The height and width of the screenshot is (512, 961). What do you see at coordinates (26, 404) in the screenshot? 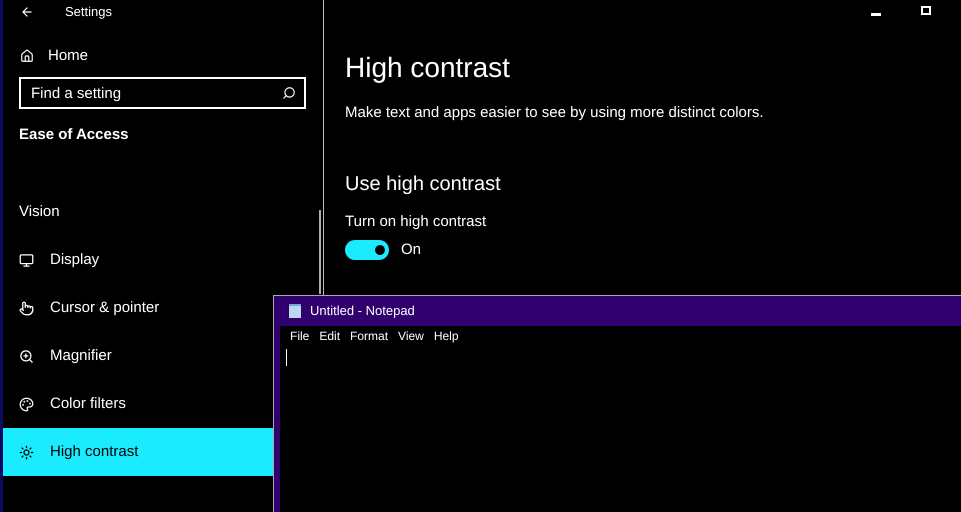
I see `palette-icon` at bounding box center [26, 404].